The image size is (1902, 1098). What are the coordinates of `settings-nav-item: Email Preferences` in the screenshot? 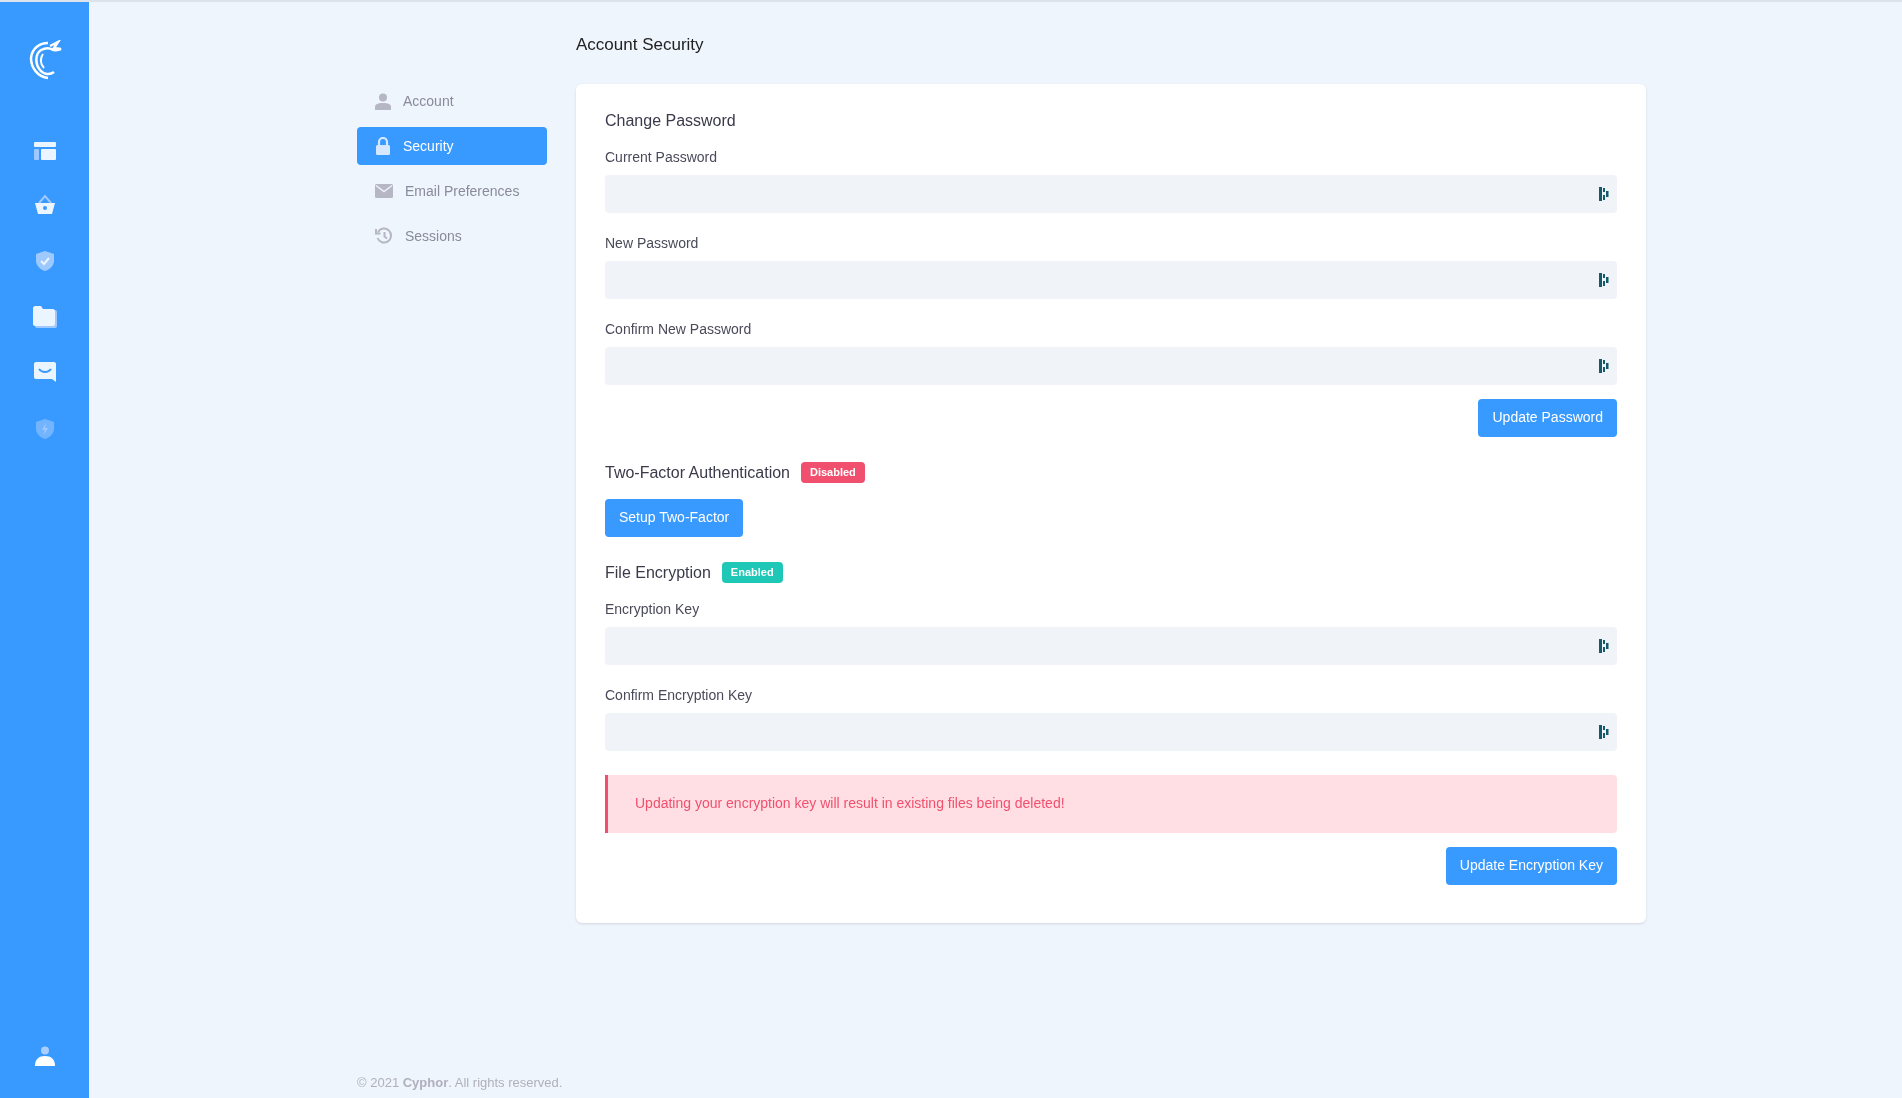 It's located at (452, 191).